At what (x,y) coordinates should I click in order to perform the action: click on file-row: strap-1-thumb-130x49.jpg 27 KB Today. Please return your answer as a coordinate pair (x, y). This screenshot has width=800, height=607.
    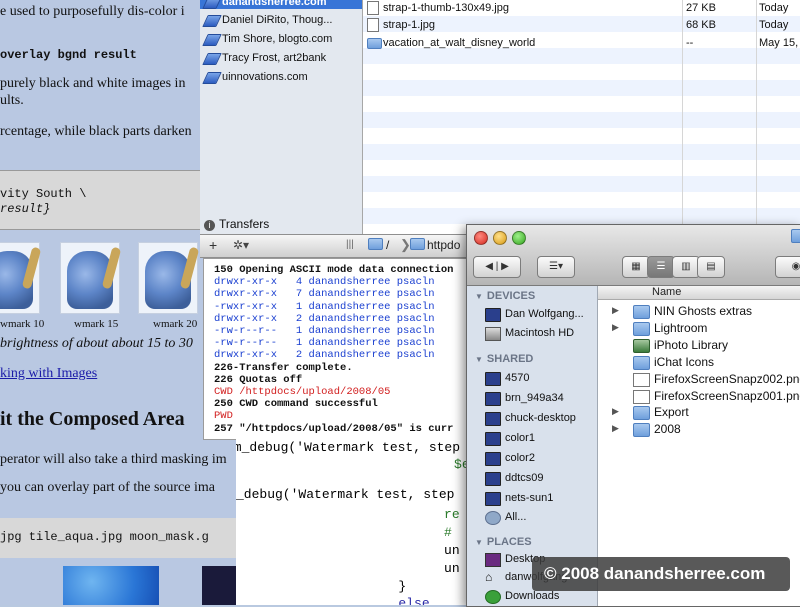
    Looking at the image, I should click on (581, 8).